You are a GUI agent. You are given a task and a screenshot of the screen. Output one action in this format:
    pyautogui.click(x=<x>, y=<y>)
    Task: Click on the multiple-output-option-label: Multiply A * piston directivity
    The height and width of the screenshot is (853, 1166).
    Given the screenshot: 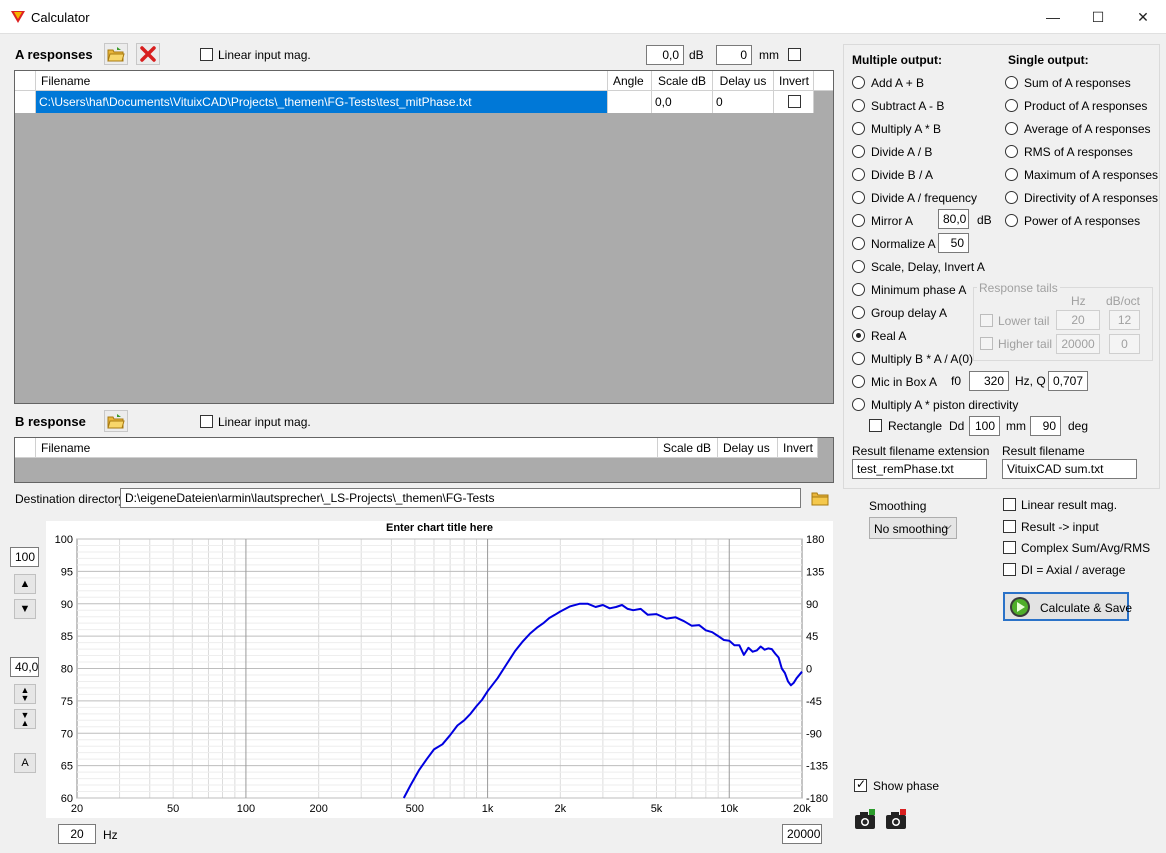 What is the action you would take?
    pyautogui.click(x=944, y=405)
    